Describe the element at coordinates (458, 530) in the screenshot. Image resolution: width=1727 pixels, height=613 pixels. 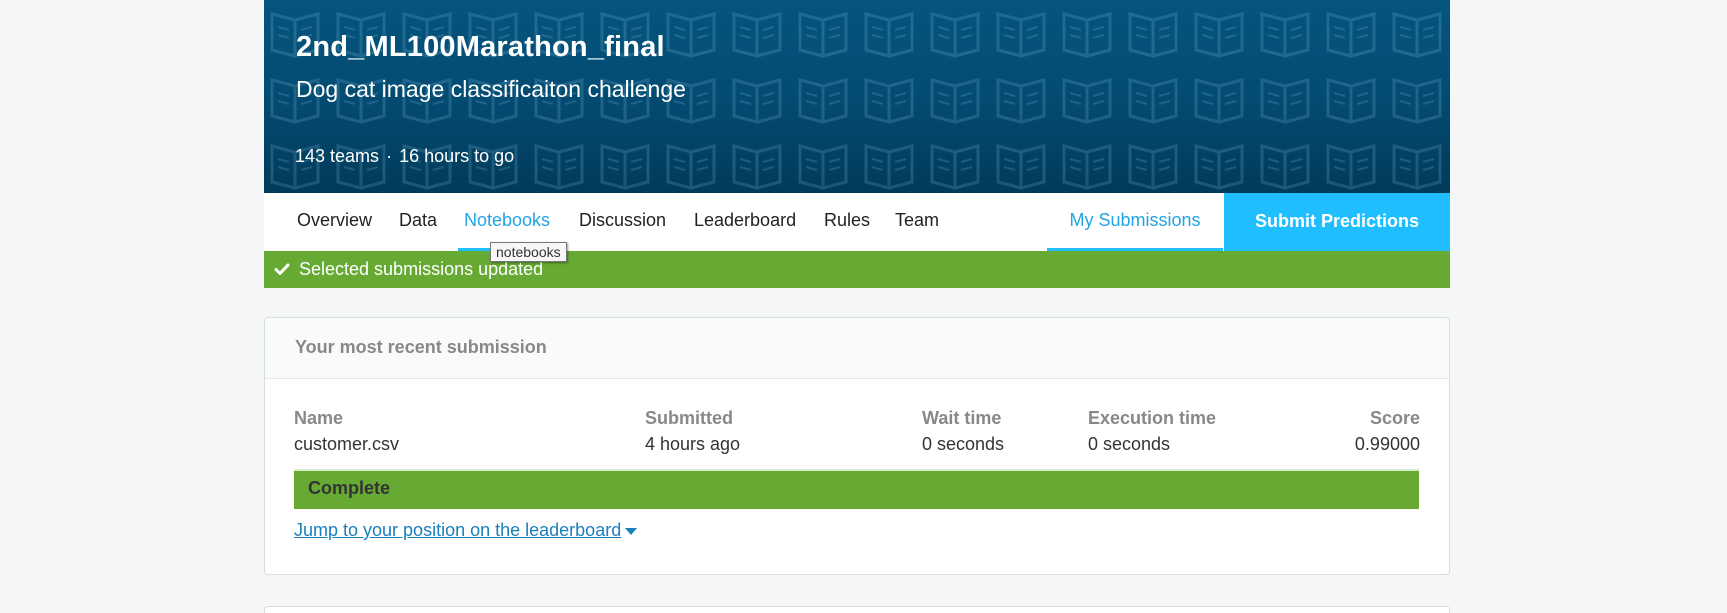
I see `jump-link-text: Jump to your position on the leaderboard` at that location.